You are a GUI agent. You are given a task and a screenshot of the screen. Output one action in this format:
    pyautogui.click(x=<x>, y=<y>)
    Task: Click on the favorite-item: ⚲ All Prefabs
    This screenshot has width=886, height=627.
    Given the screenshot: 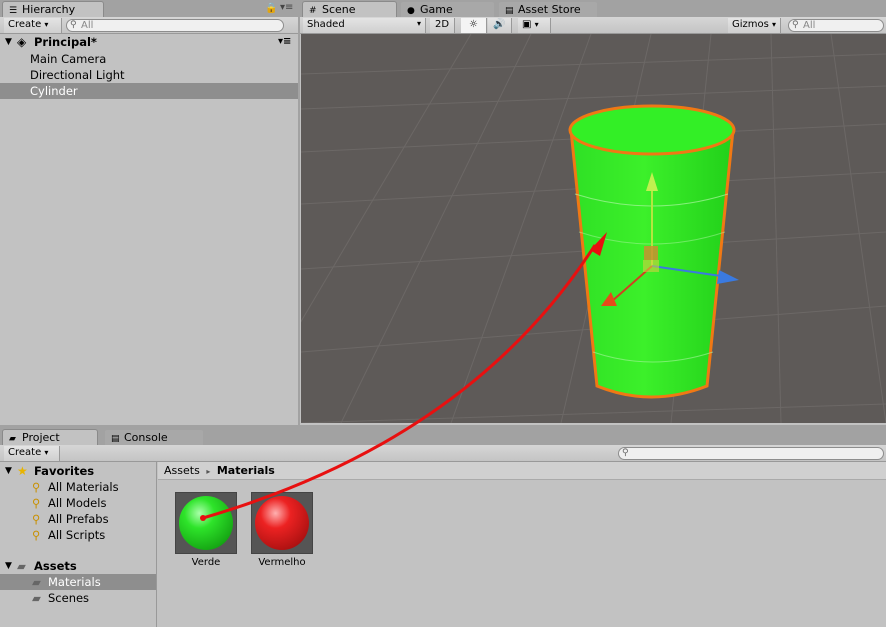 What is the action you would take?
    pyautogui.click(x=78, y=519)
    